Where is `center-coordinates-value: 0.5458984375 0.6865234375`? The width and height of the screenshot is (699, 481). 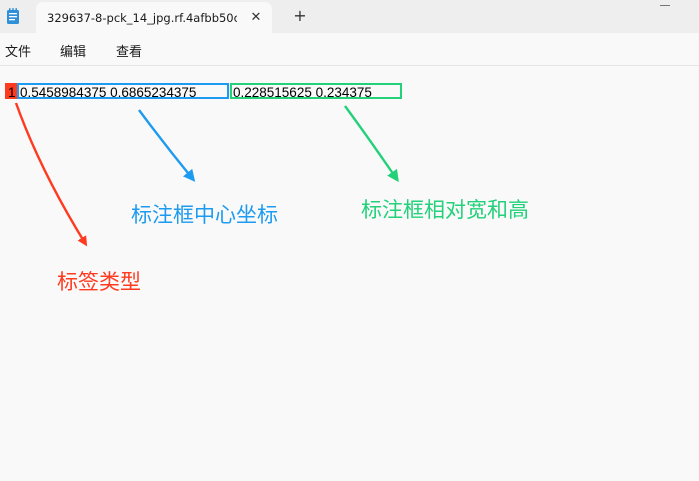
center-coordinates-value: 0.5458984375 0.6865234375 is located at coordinates (123, 91).